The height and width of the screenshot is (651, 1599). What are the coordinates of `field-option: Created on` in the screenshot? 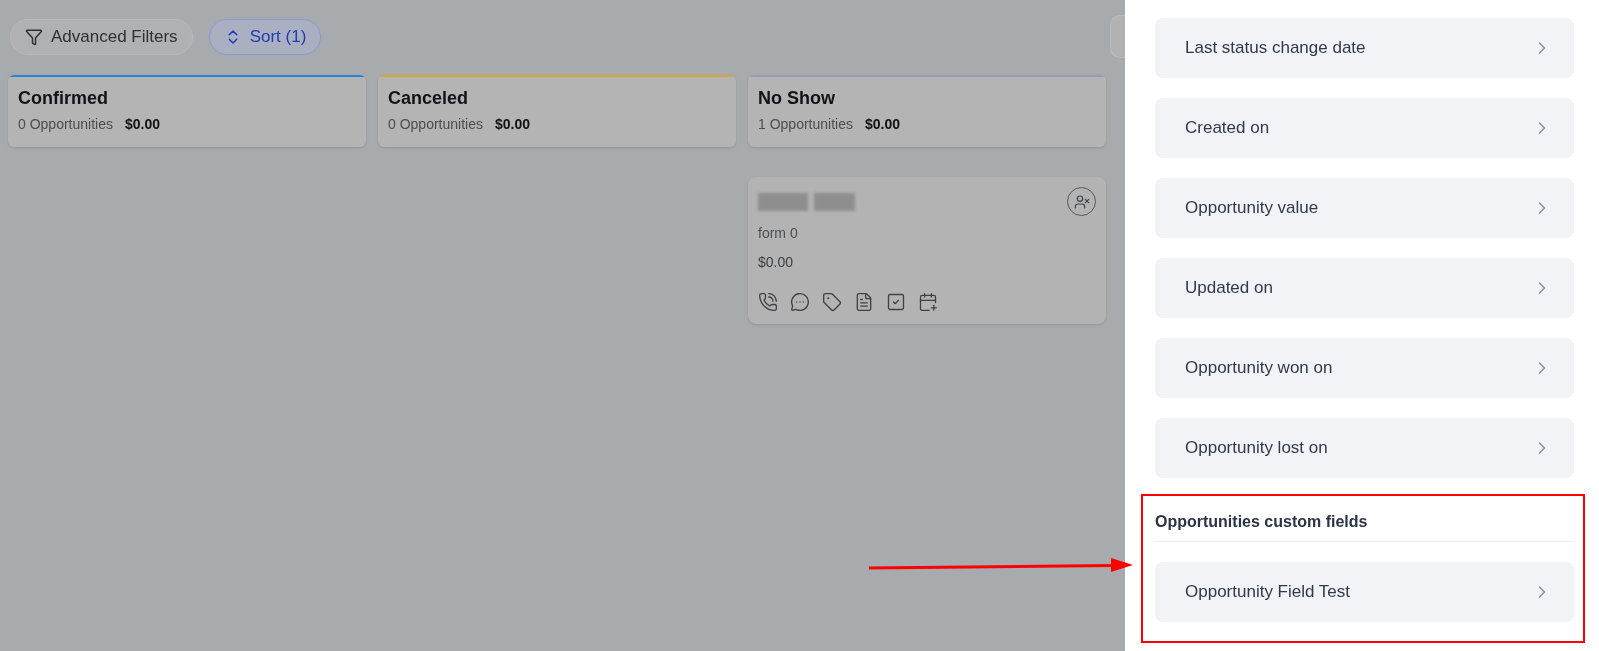 It's located at (1364, 128).